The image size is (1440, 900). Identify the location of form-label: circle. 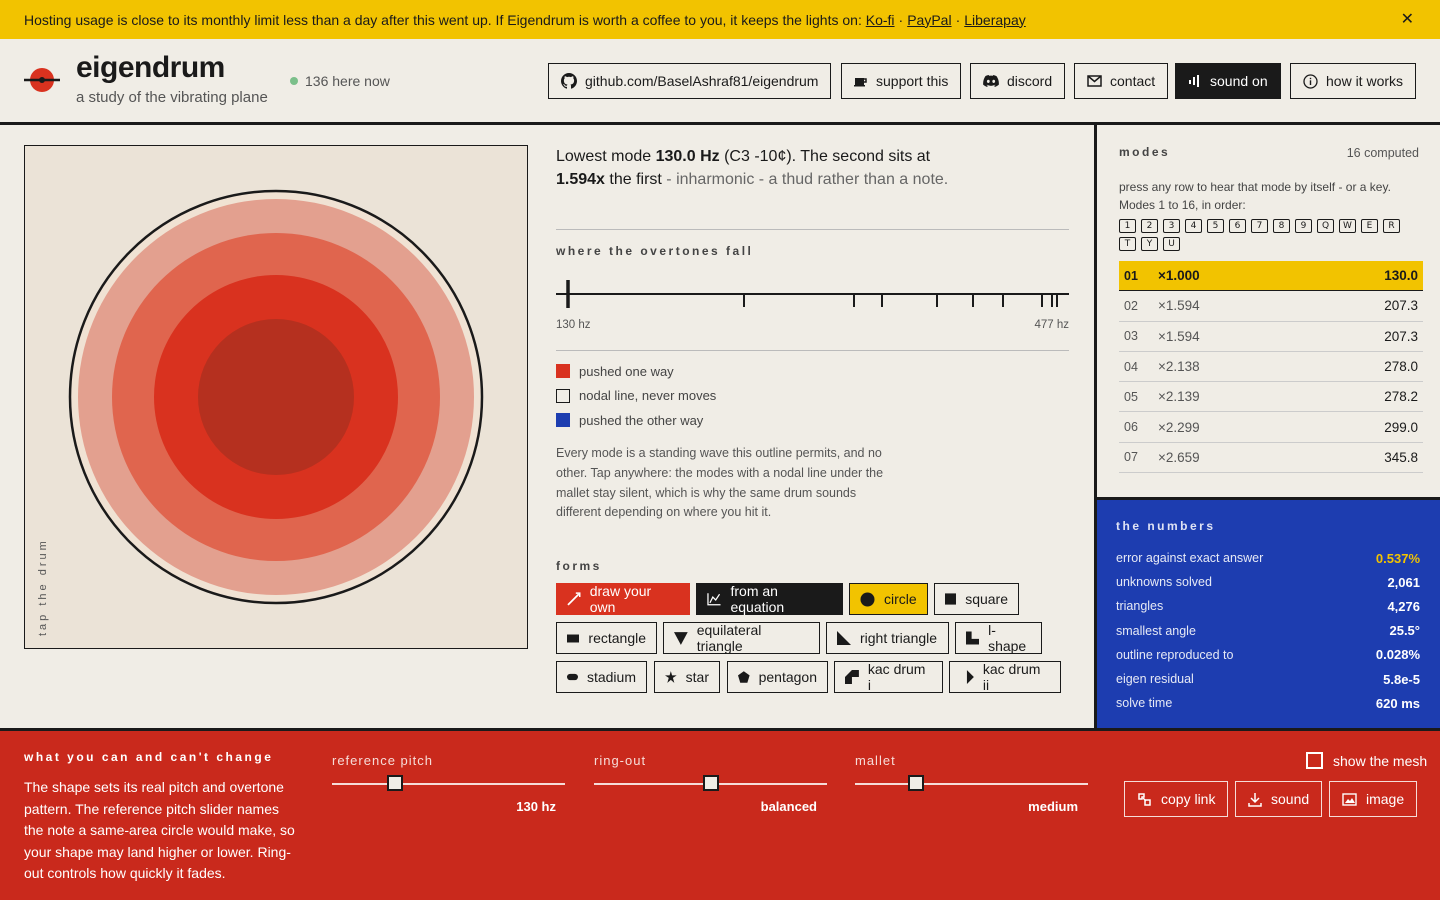
(900, 599).